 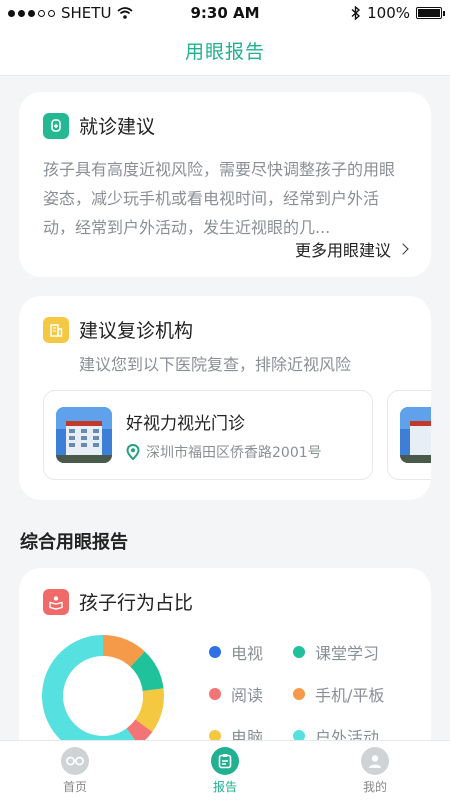 I want to click on battery-percent: 100%, so click(x=388, y=13).